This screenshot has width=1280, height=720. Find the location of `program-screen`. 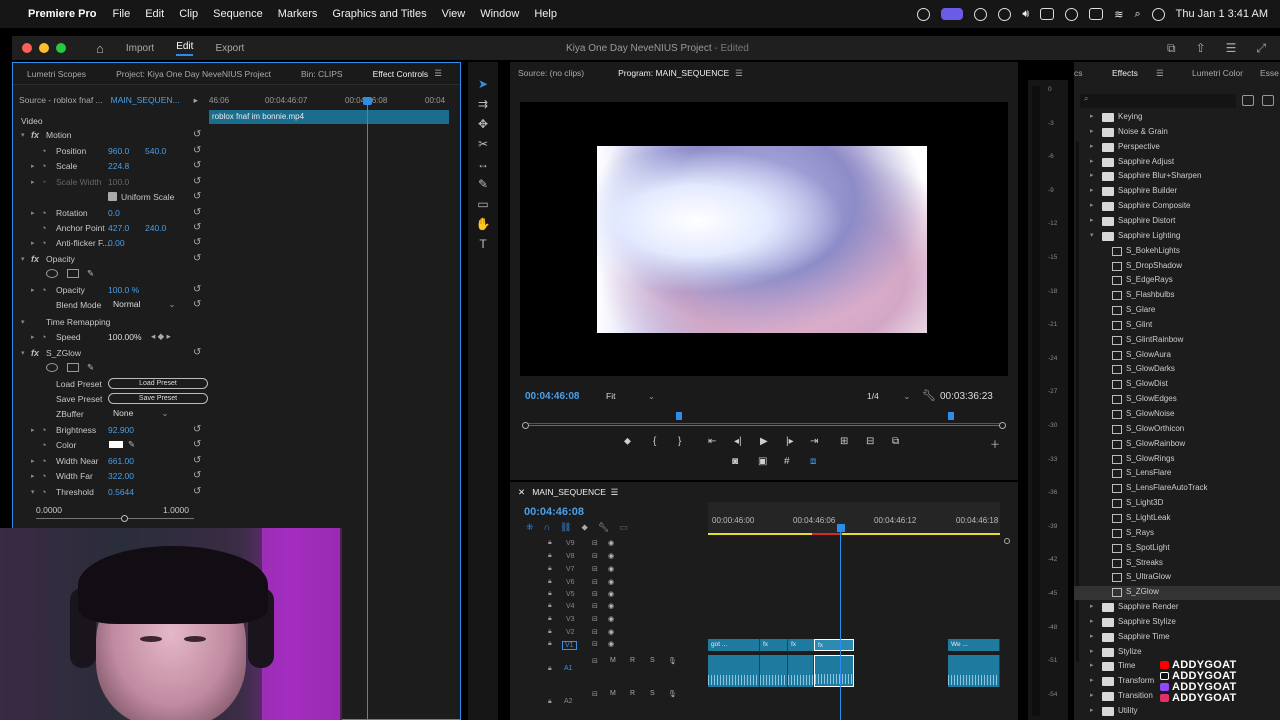

program-screen is located at coordinates (764, 239).